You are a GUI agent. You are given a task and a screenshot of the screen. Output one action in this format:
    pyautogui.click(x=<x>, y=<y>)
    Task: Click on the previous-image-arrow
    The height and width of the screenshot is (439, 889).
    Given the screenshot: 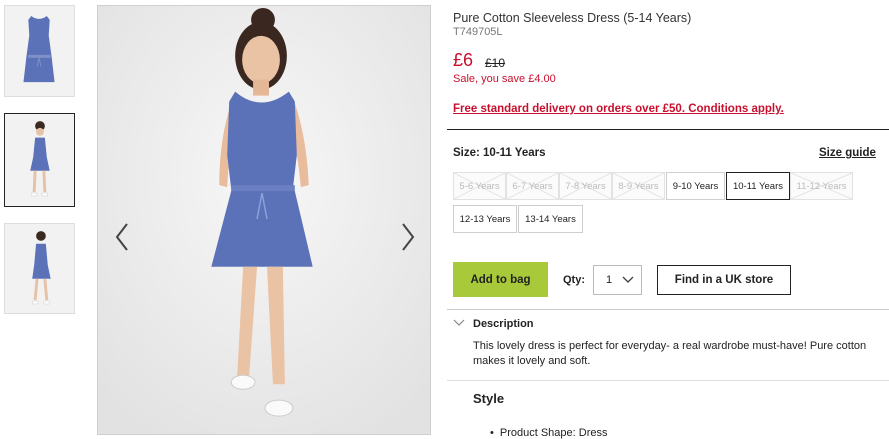 What is the action you would take?
    pyautogui.click(x=122, y=237)
    